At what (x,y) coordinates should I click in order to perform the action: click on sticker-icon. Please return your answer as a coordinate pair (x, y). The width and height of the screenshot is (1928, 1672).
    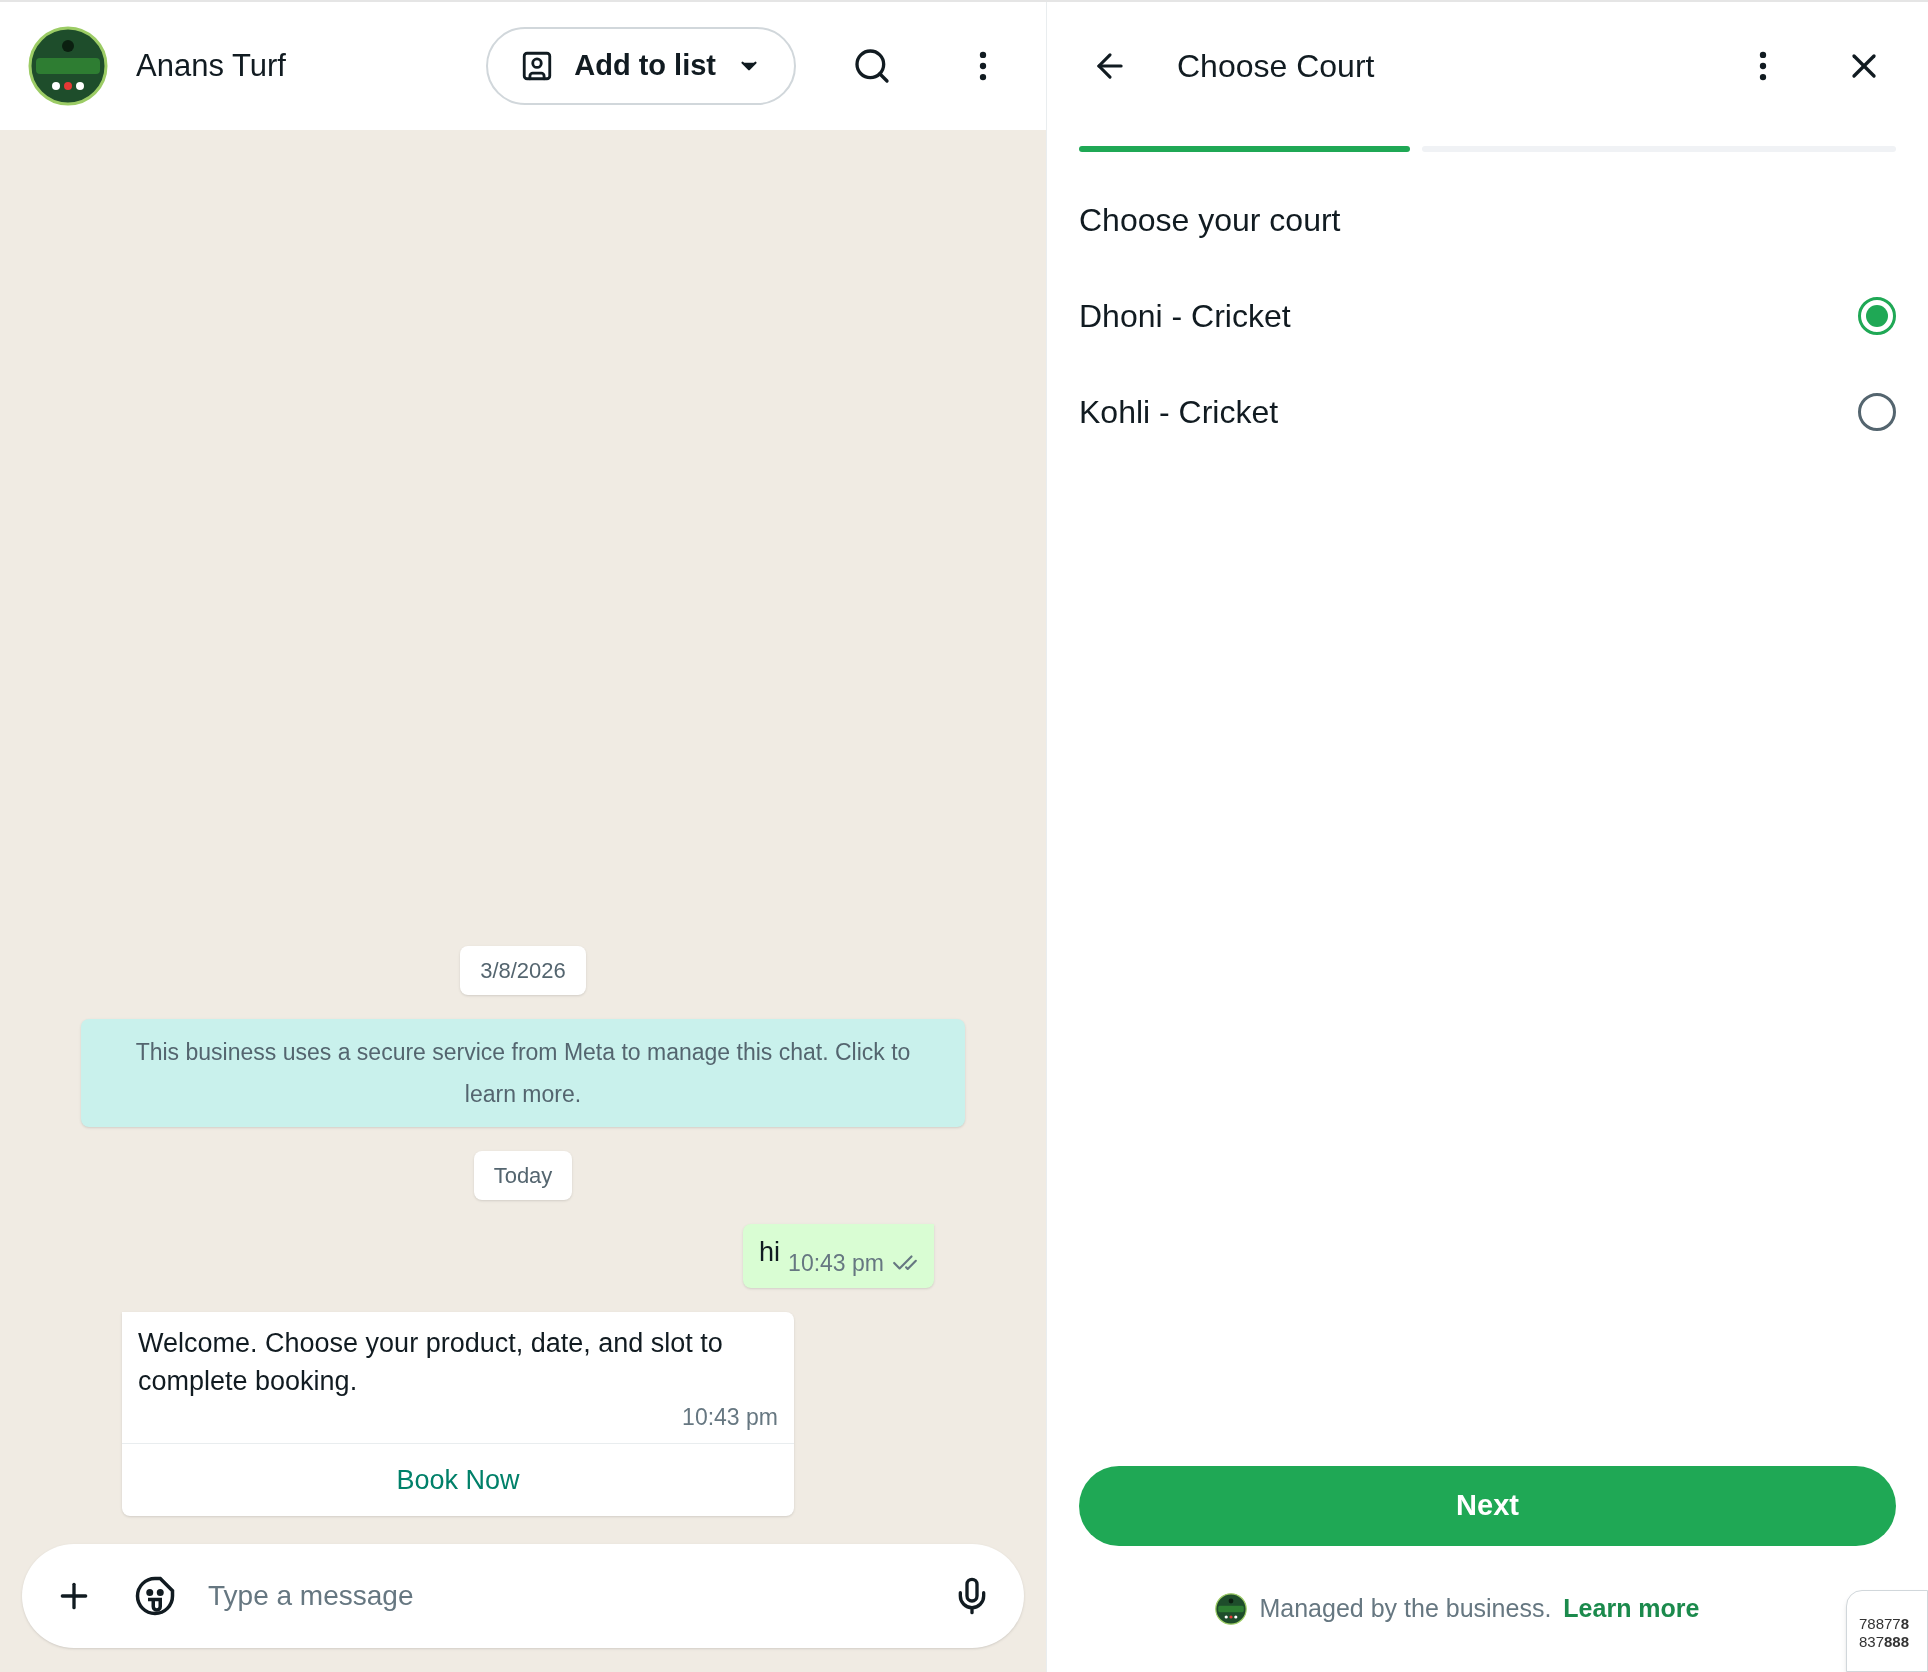
    Looking at the image, I should click on (155, 1596).